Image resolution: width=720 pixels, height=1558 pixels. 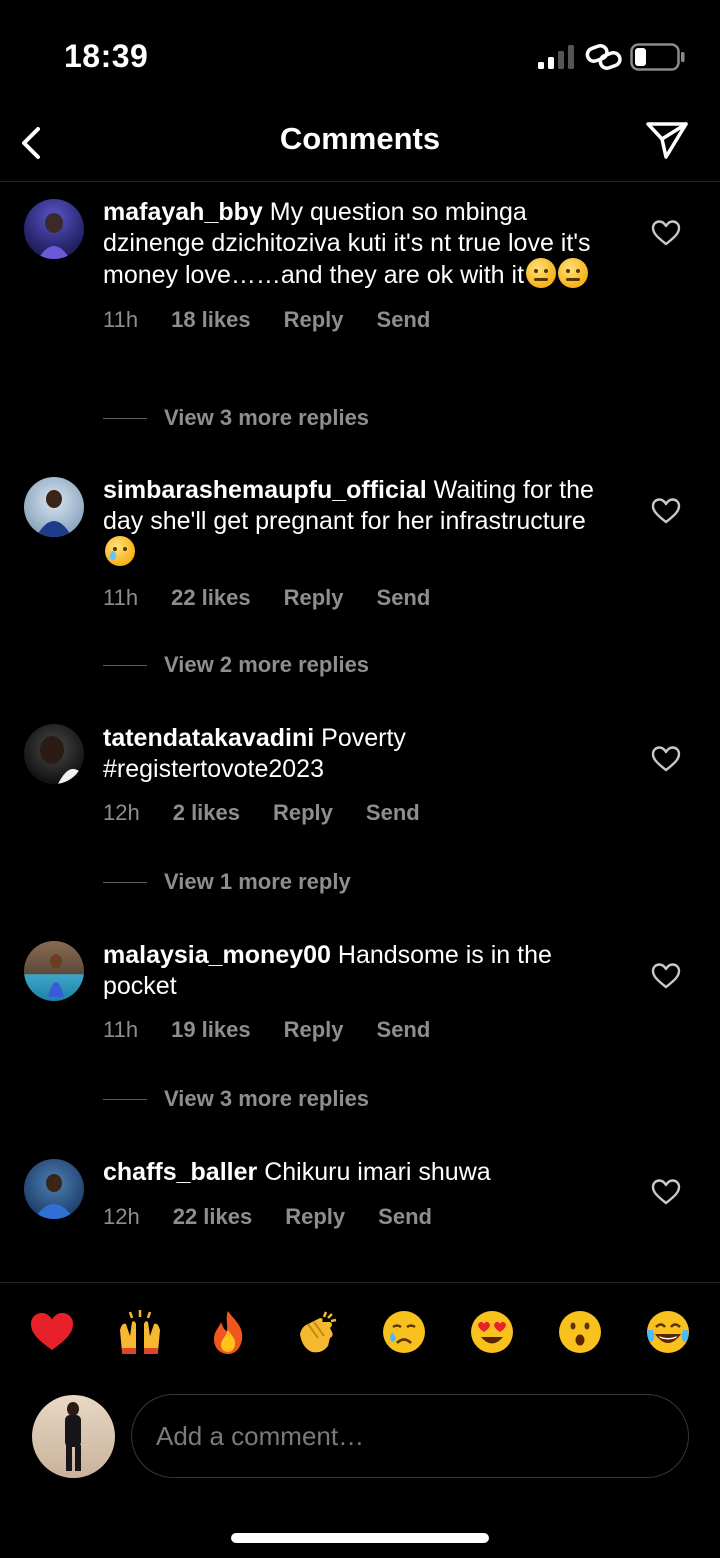 What do you see at coordinates (73, 1436) in the screenshot?
I see `current-user-avatar` at bounding box center [73, 1436].